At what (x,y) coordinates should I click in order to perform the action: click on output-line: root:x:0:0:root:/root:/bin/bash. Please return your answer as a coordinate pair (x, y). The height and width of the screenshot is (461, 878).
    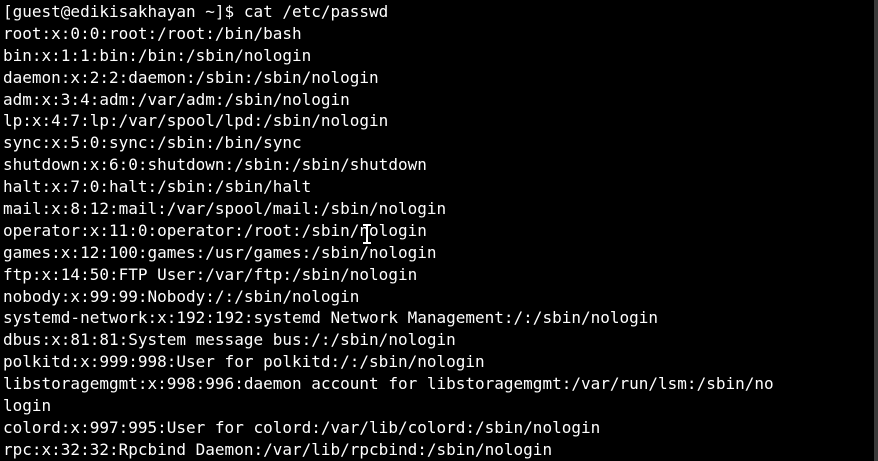
    Looking at the image, I should click on (152, 33).